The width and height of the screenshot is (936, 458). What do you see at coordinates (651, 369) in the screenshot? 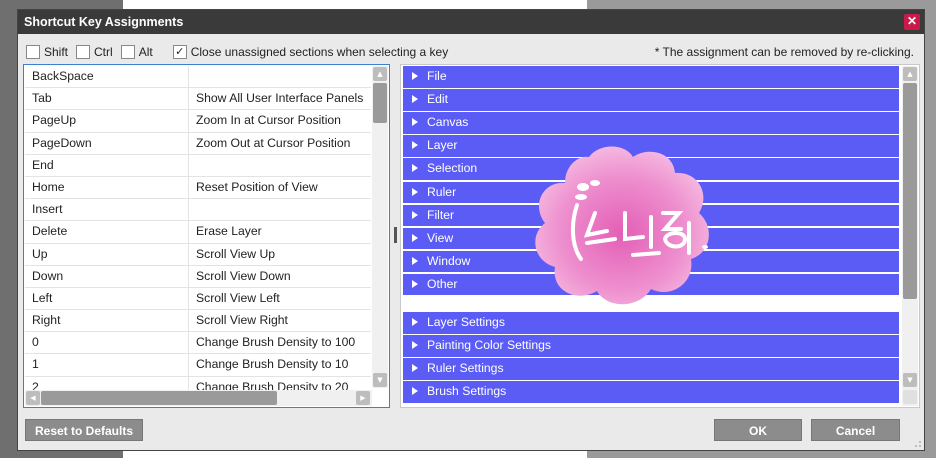
I see `category-ruler-settings: Ruler Settings` at bounding box center [651, 369].